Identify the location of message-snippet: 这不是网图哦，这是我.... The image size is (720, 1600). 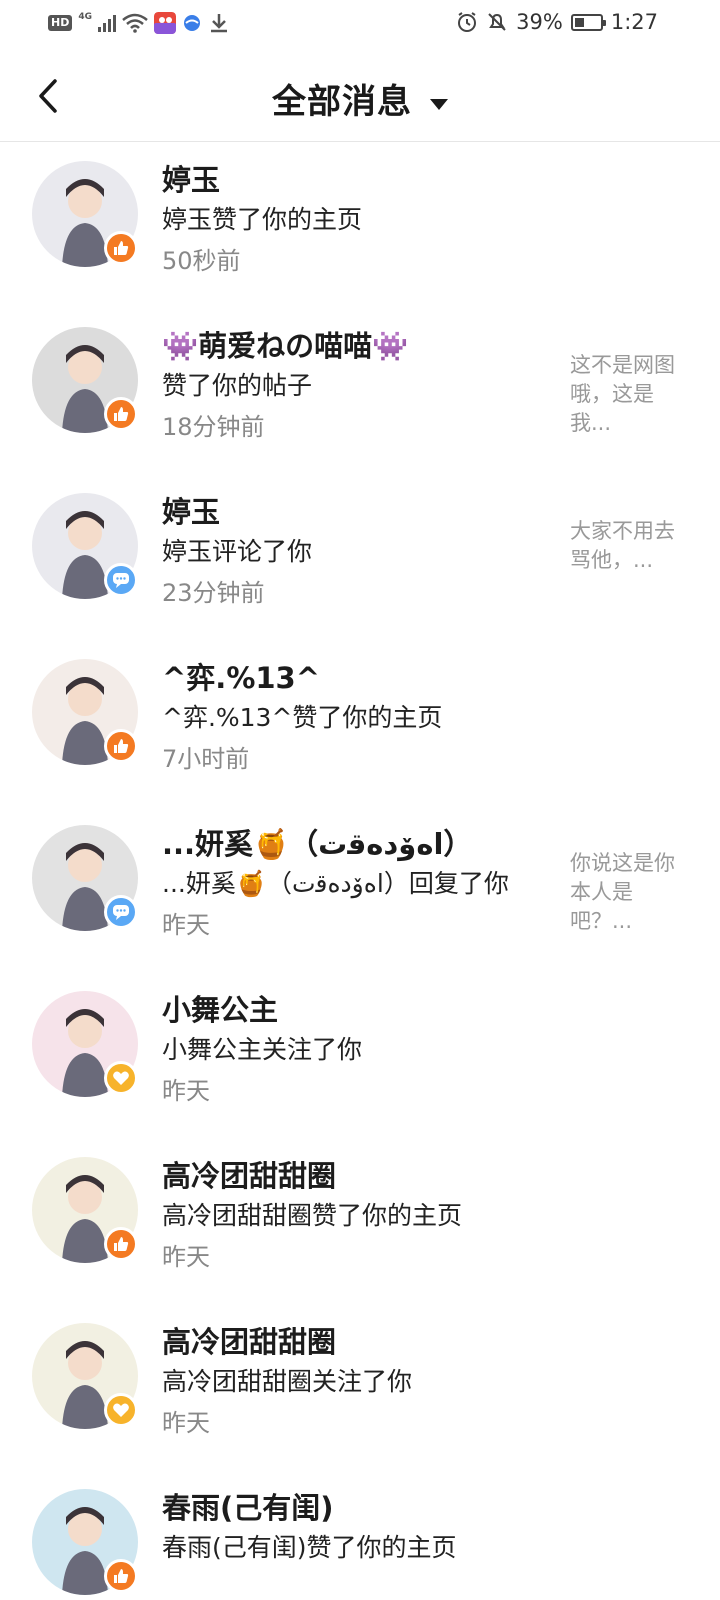
(622, 394).